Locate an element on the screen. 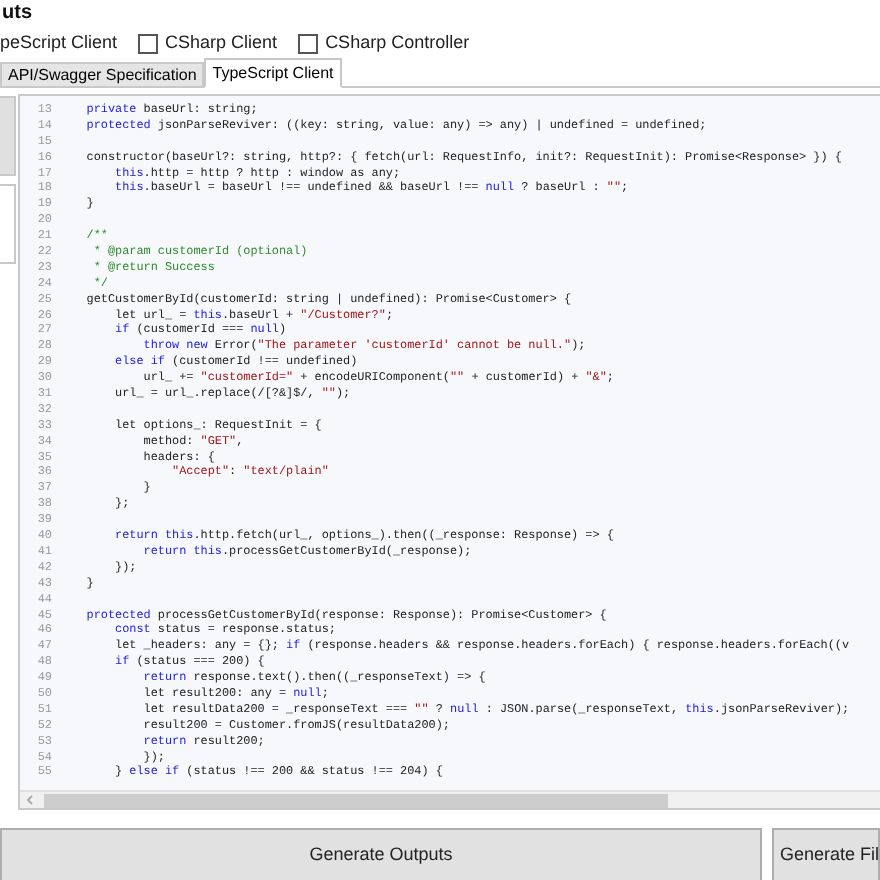  tab: TypeScript Client is located at coordinates (273, 73).